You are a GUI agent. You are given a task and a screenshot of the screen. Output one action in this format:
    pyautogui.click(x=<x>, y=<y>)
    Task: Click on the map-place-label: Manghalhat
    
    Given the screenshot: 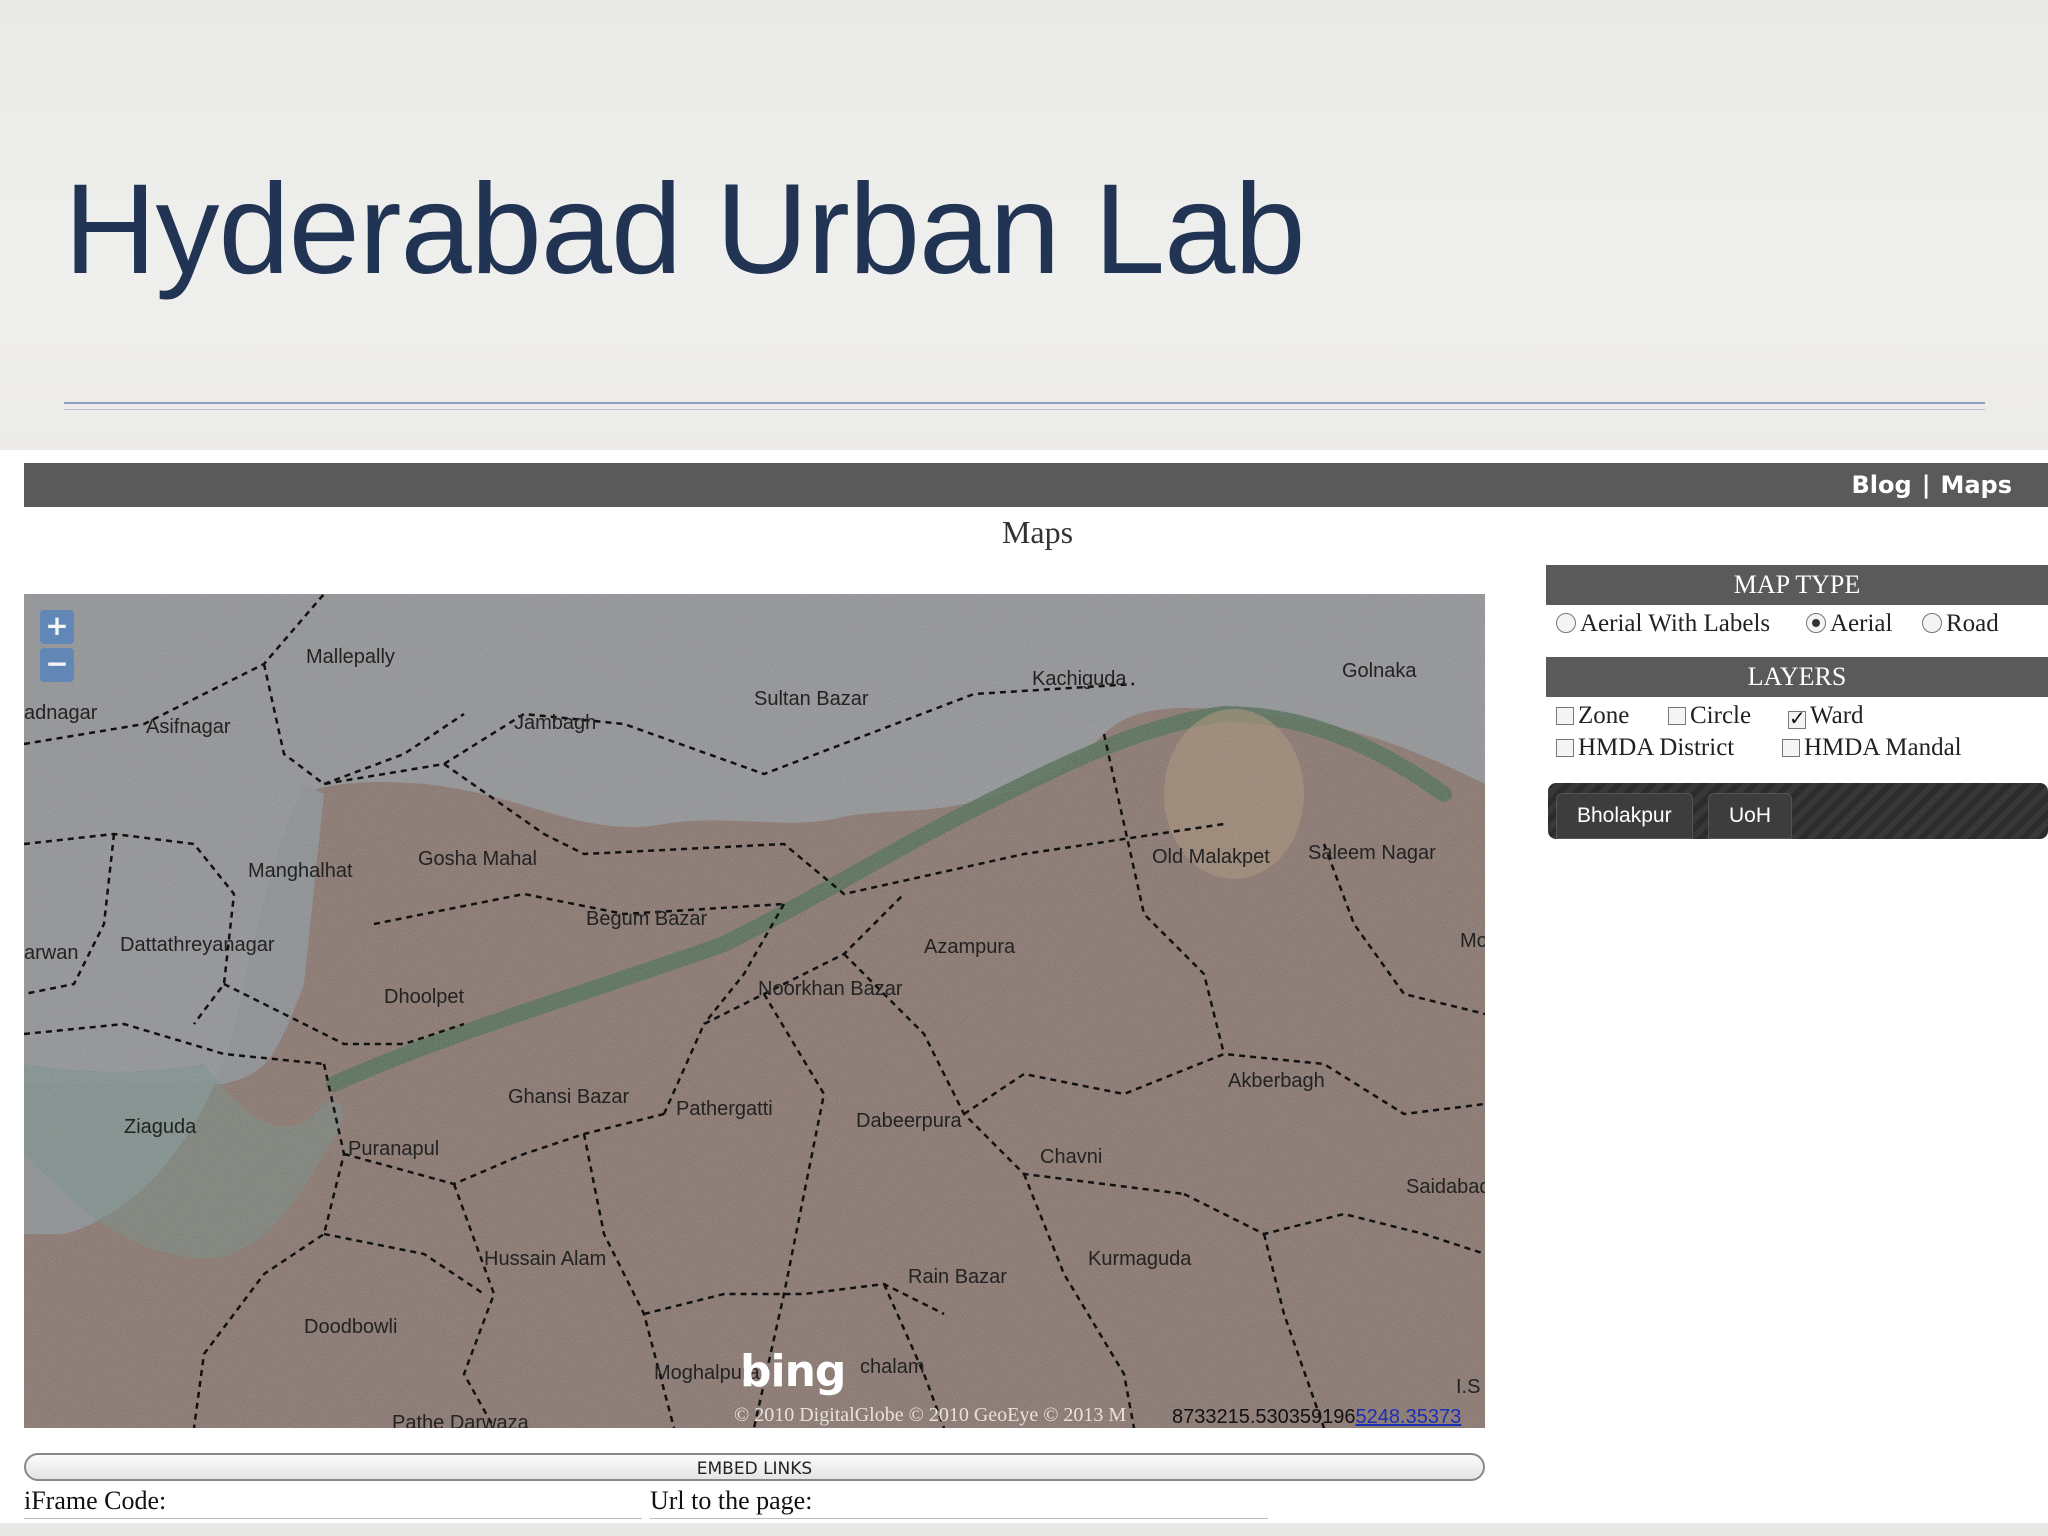 What is the action you would take?
    pyautogui.click(x=300, y=871)
    